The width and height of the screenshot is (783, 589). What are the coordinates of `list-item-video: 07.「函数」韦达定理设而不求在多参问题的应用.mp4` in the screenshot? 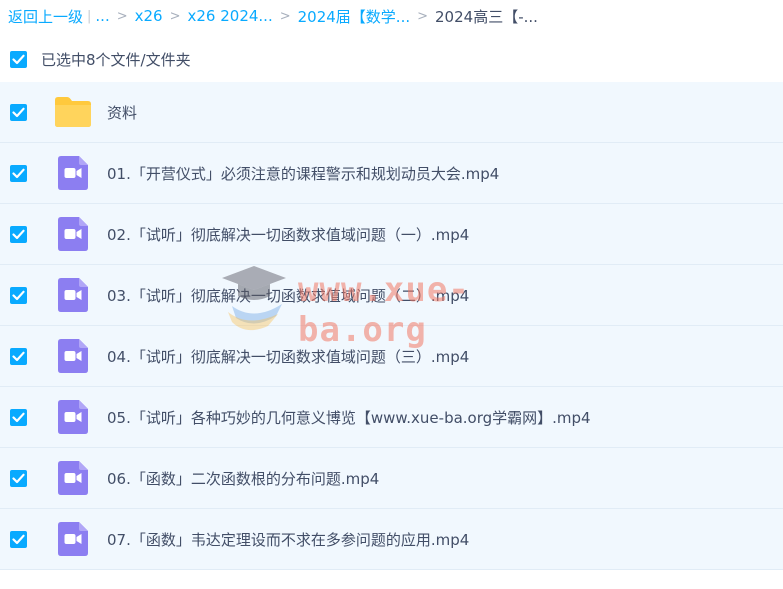 It's located at (391, 539).